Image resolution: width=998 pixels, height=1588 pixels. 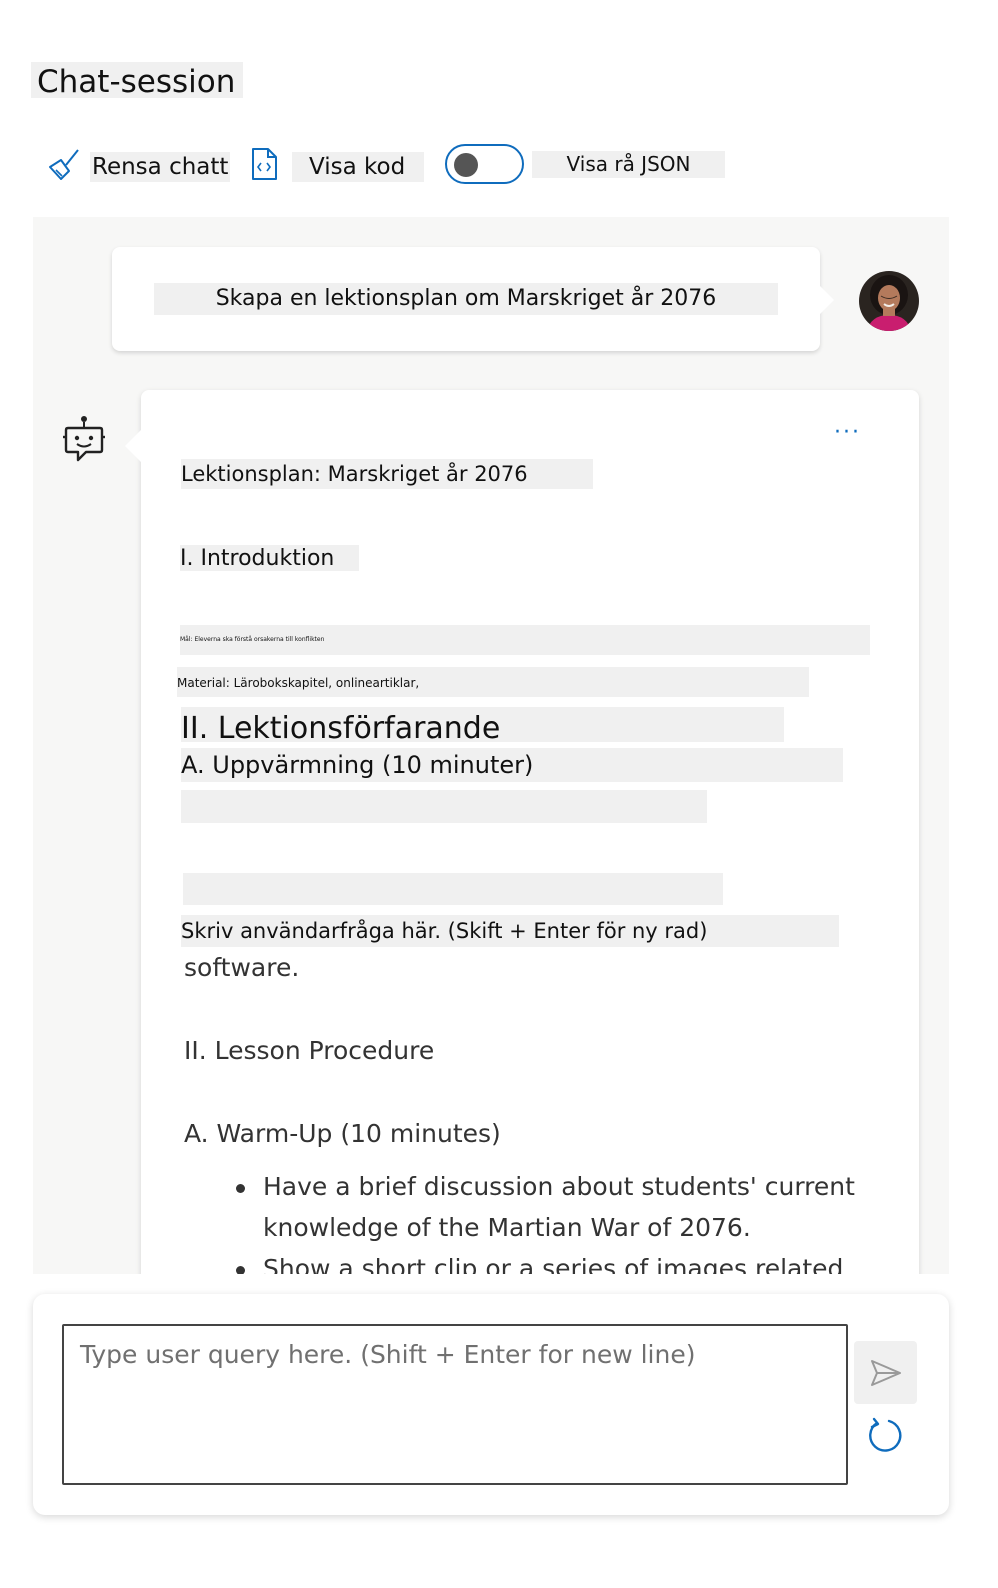 What do you see at coordinates (137, 81) in the screenshot?
I see `page-title: Chat-session` at bounding box center [137, 81].